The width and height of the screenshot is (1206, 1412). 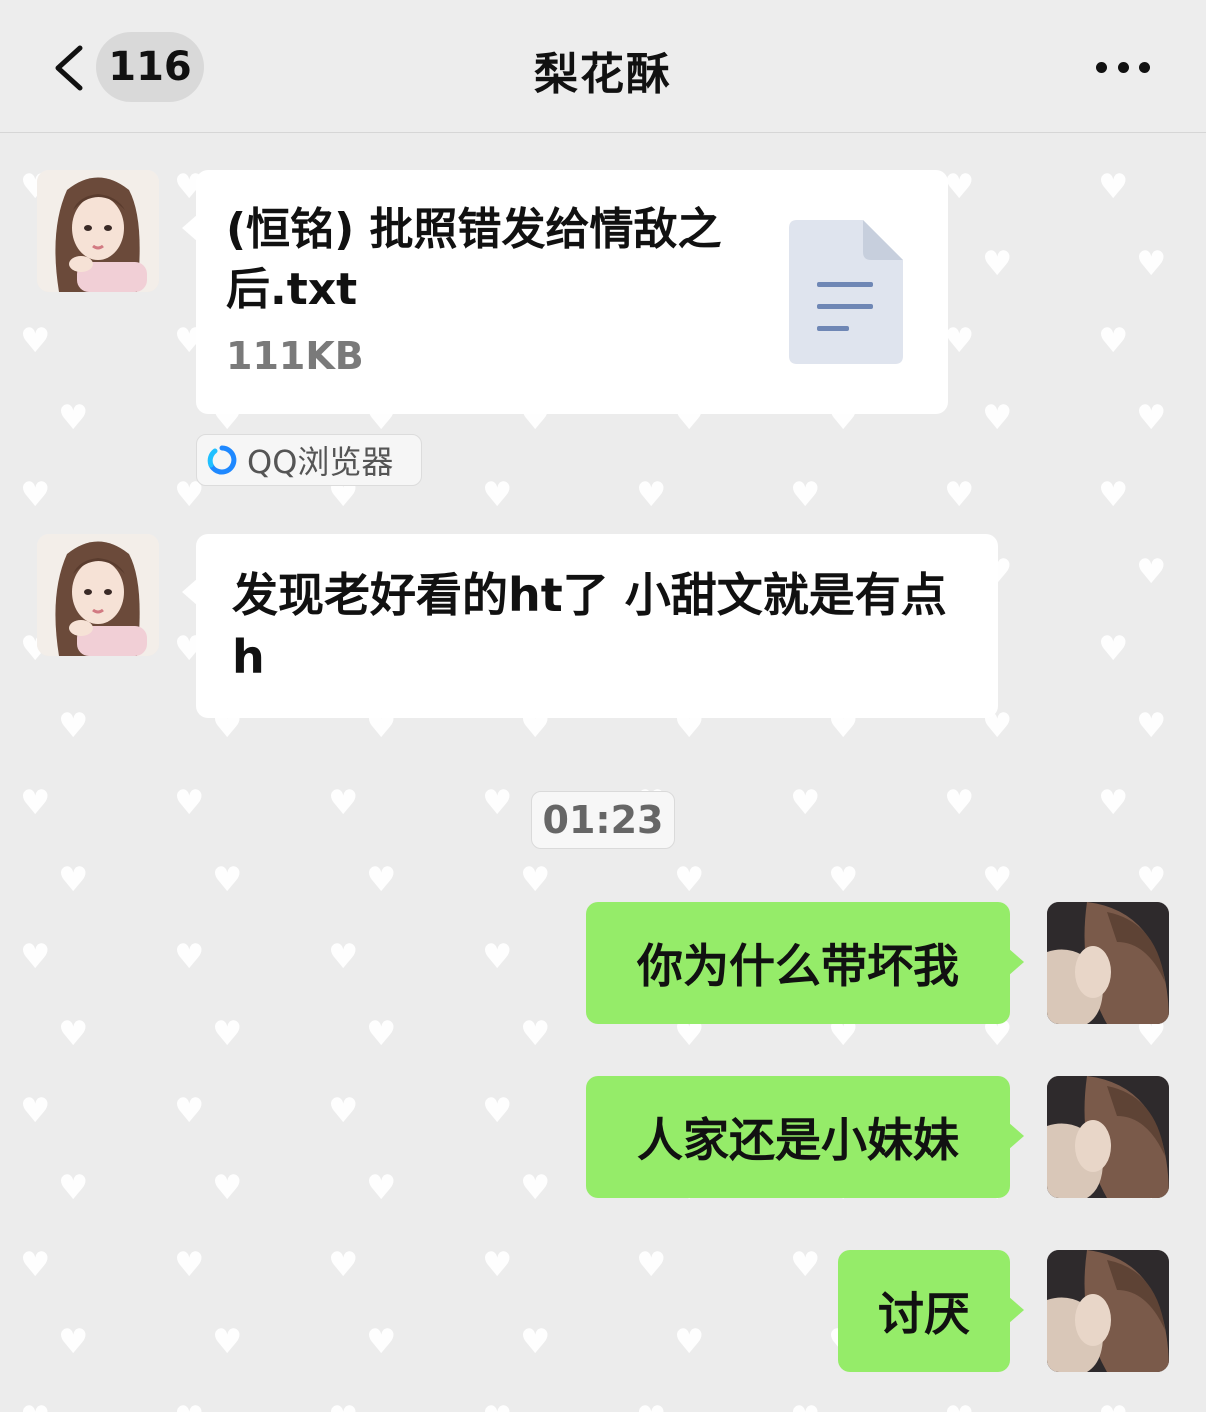 What do you see at coordinates (603, 74) in the screenshot?
I see `chat-title: 梨花酥` at bounding box center [603, 74].